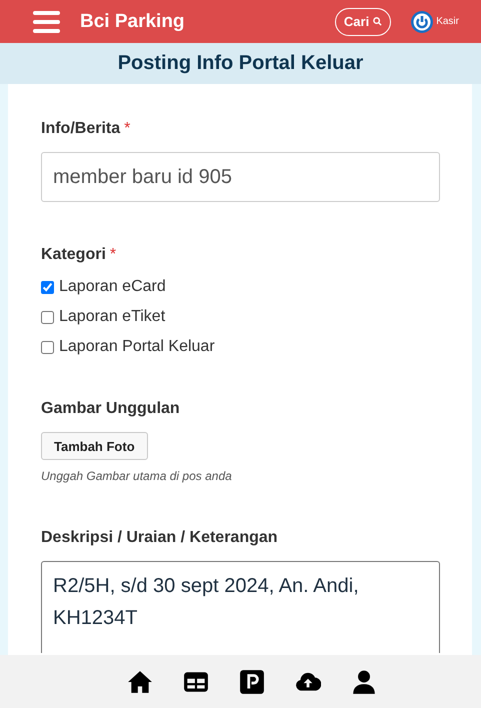 Image resolution: width=481 pixels, height=708 pixels. Describe the element at coordinates (137, 347) in the screenshot. I see `checkbox-label: Laporan Portal Keluar` at that location.